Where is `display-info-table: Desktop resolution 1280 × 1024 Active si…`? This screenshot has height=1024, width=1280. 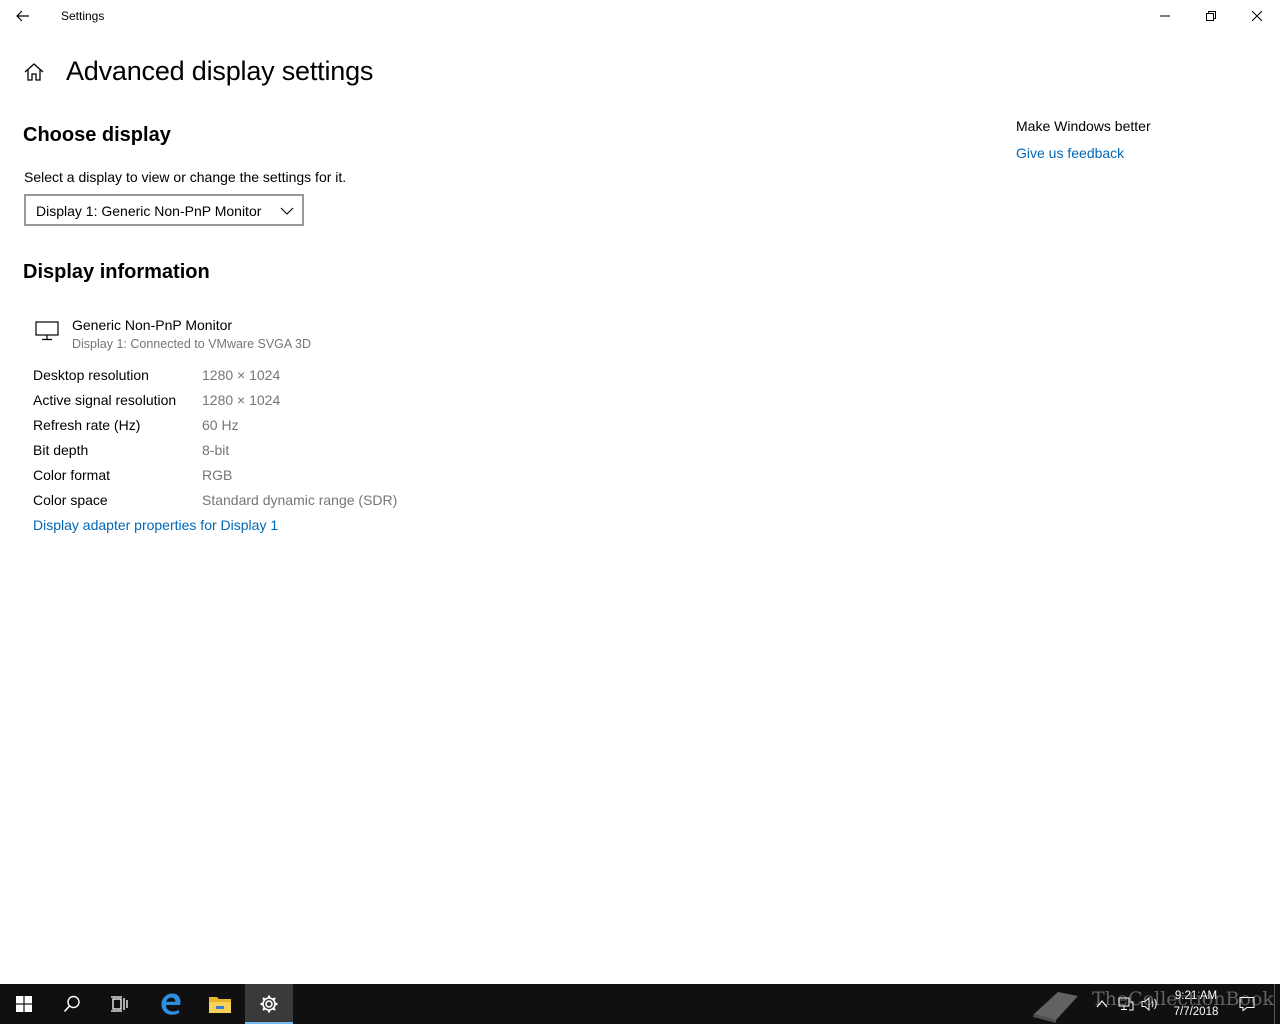
display-info-table: Desktop resolution 1280 × 1024 Active si… is located at coordinates (243, 441).